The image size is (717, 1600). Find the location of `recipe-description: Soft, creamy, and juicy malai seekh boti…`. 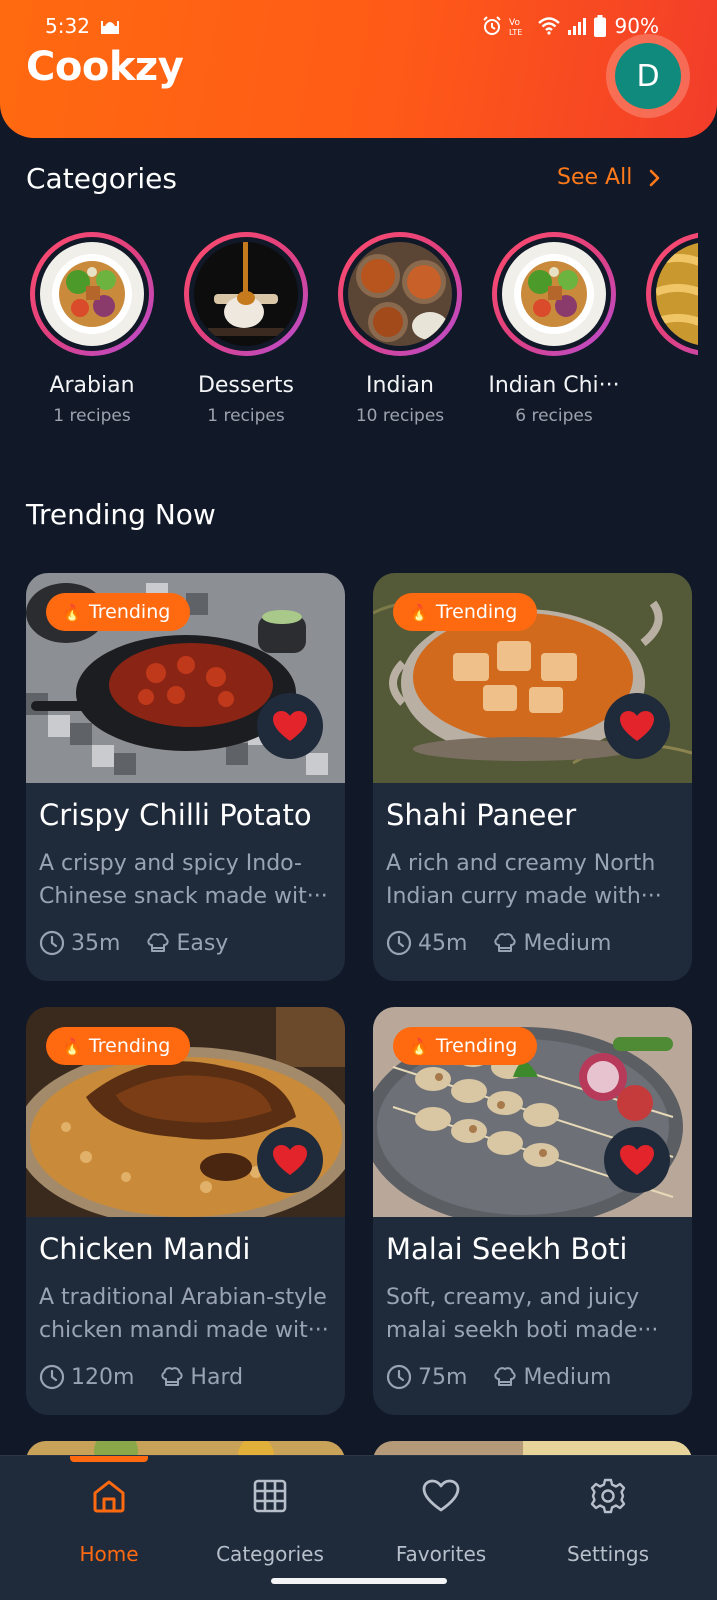

recipe-description: Soft, creamy, and juicy malai seekh boti… is located at coordinates (534, 1314).